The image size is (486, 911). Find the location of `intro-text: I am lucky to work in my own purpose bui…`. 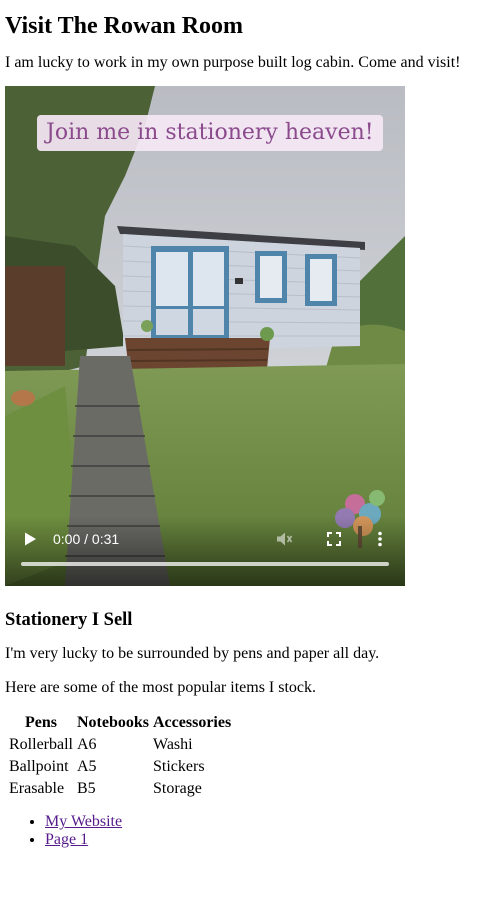

intro-text: I am lucky to work in my own purpose bui… is located at coordinates (233, 62).